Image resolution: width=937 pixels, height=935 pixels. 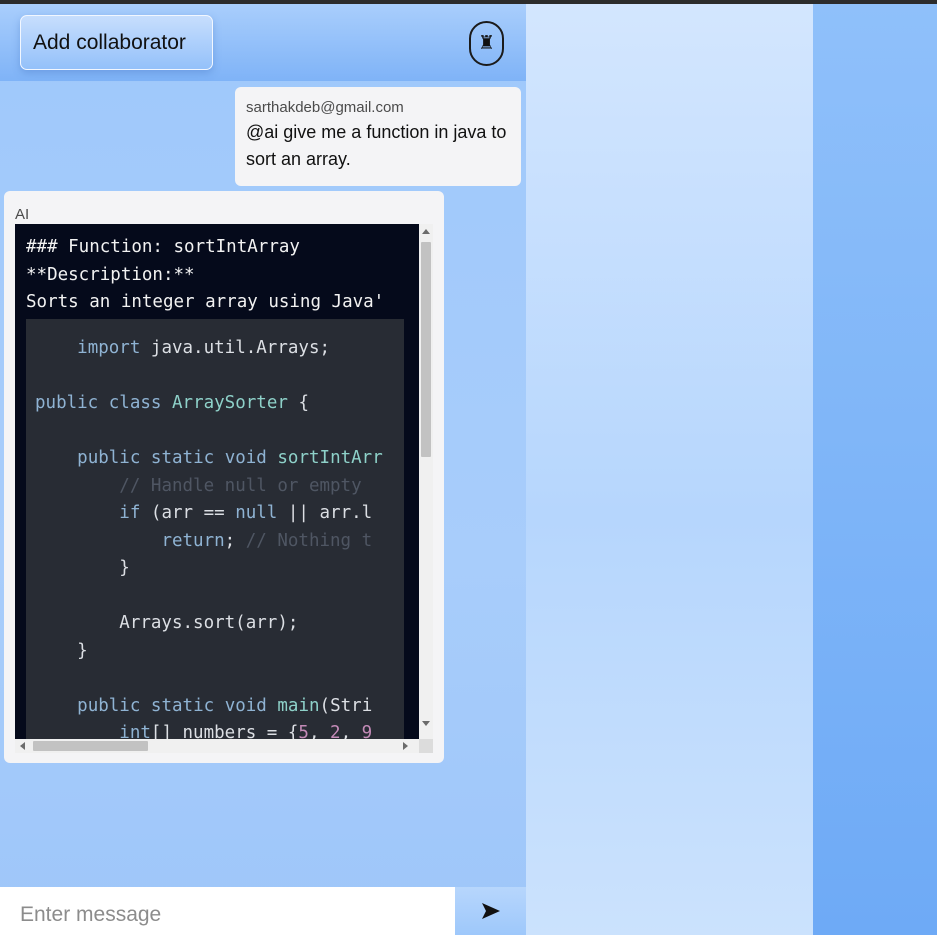 I want to click on horizontal-scrollbar, so click(x=217, y=746).